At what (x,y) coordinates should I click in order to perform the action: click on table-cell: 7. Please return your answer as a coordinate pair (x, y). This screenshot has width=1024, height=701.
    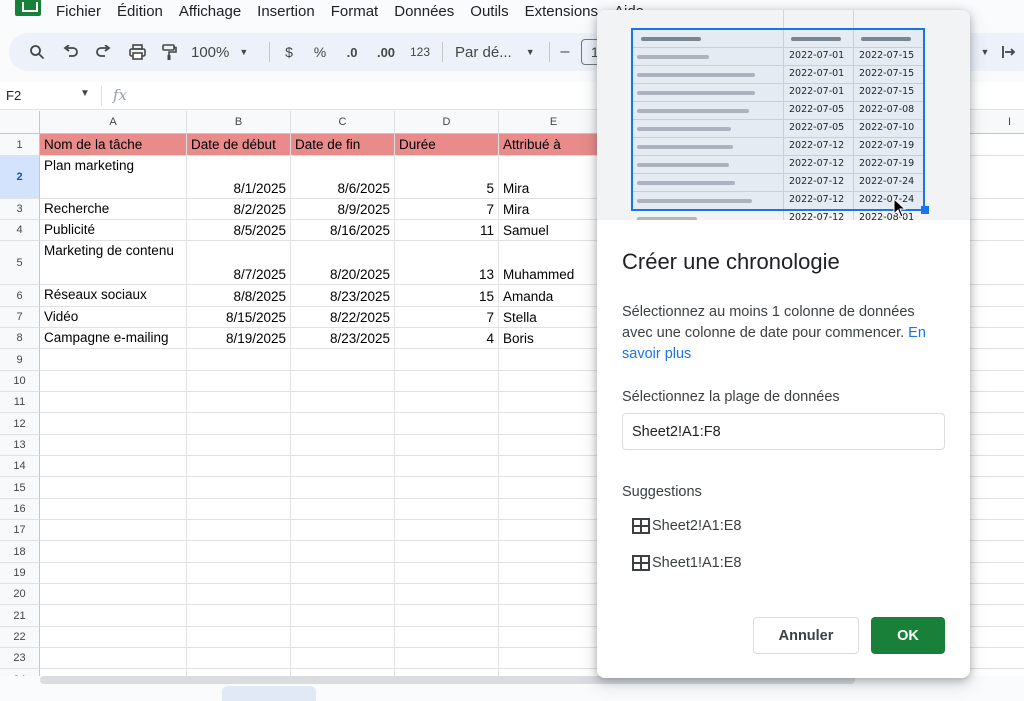
    Looking at the image, I should click on (447, 317).